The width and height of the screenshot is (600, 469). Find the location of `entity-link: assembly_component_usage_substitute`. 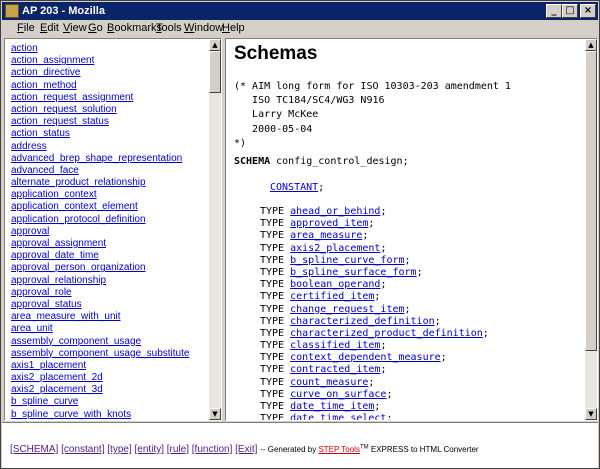

entity-link: assembly_component_usage_substitute is located at coordinates (109, 354).